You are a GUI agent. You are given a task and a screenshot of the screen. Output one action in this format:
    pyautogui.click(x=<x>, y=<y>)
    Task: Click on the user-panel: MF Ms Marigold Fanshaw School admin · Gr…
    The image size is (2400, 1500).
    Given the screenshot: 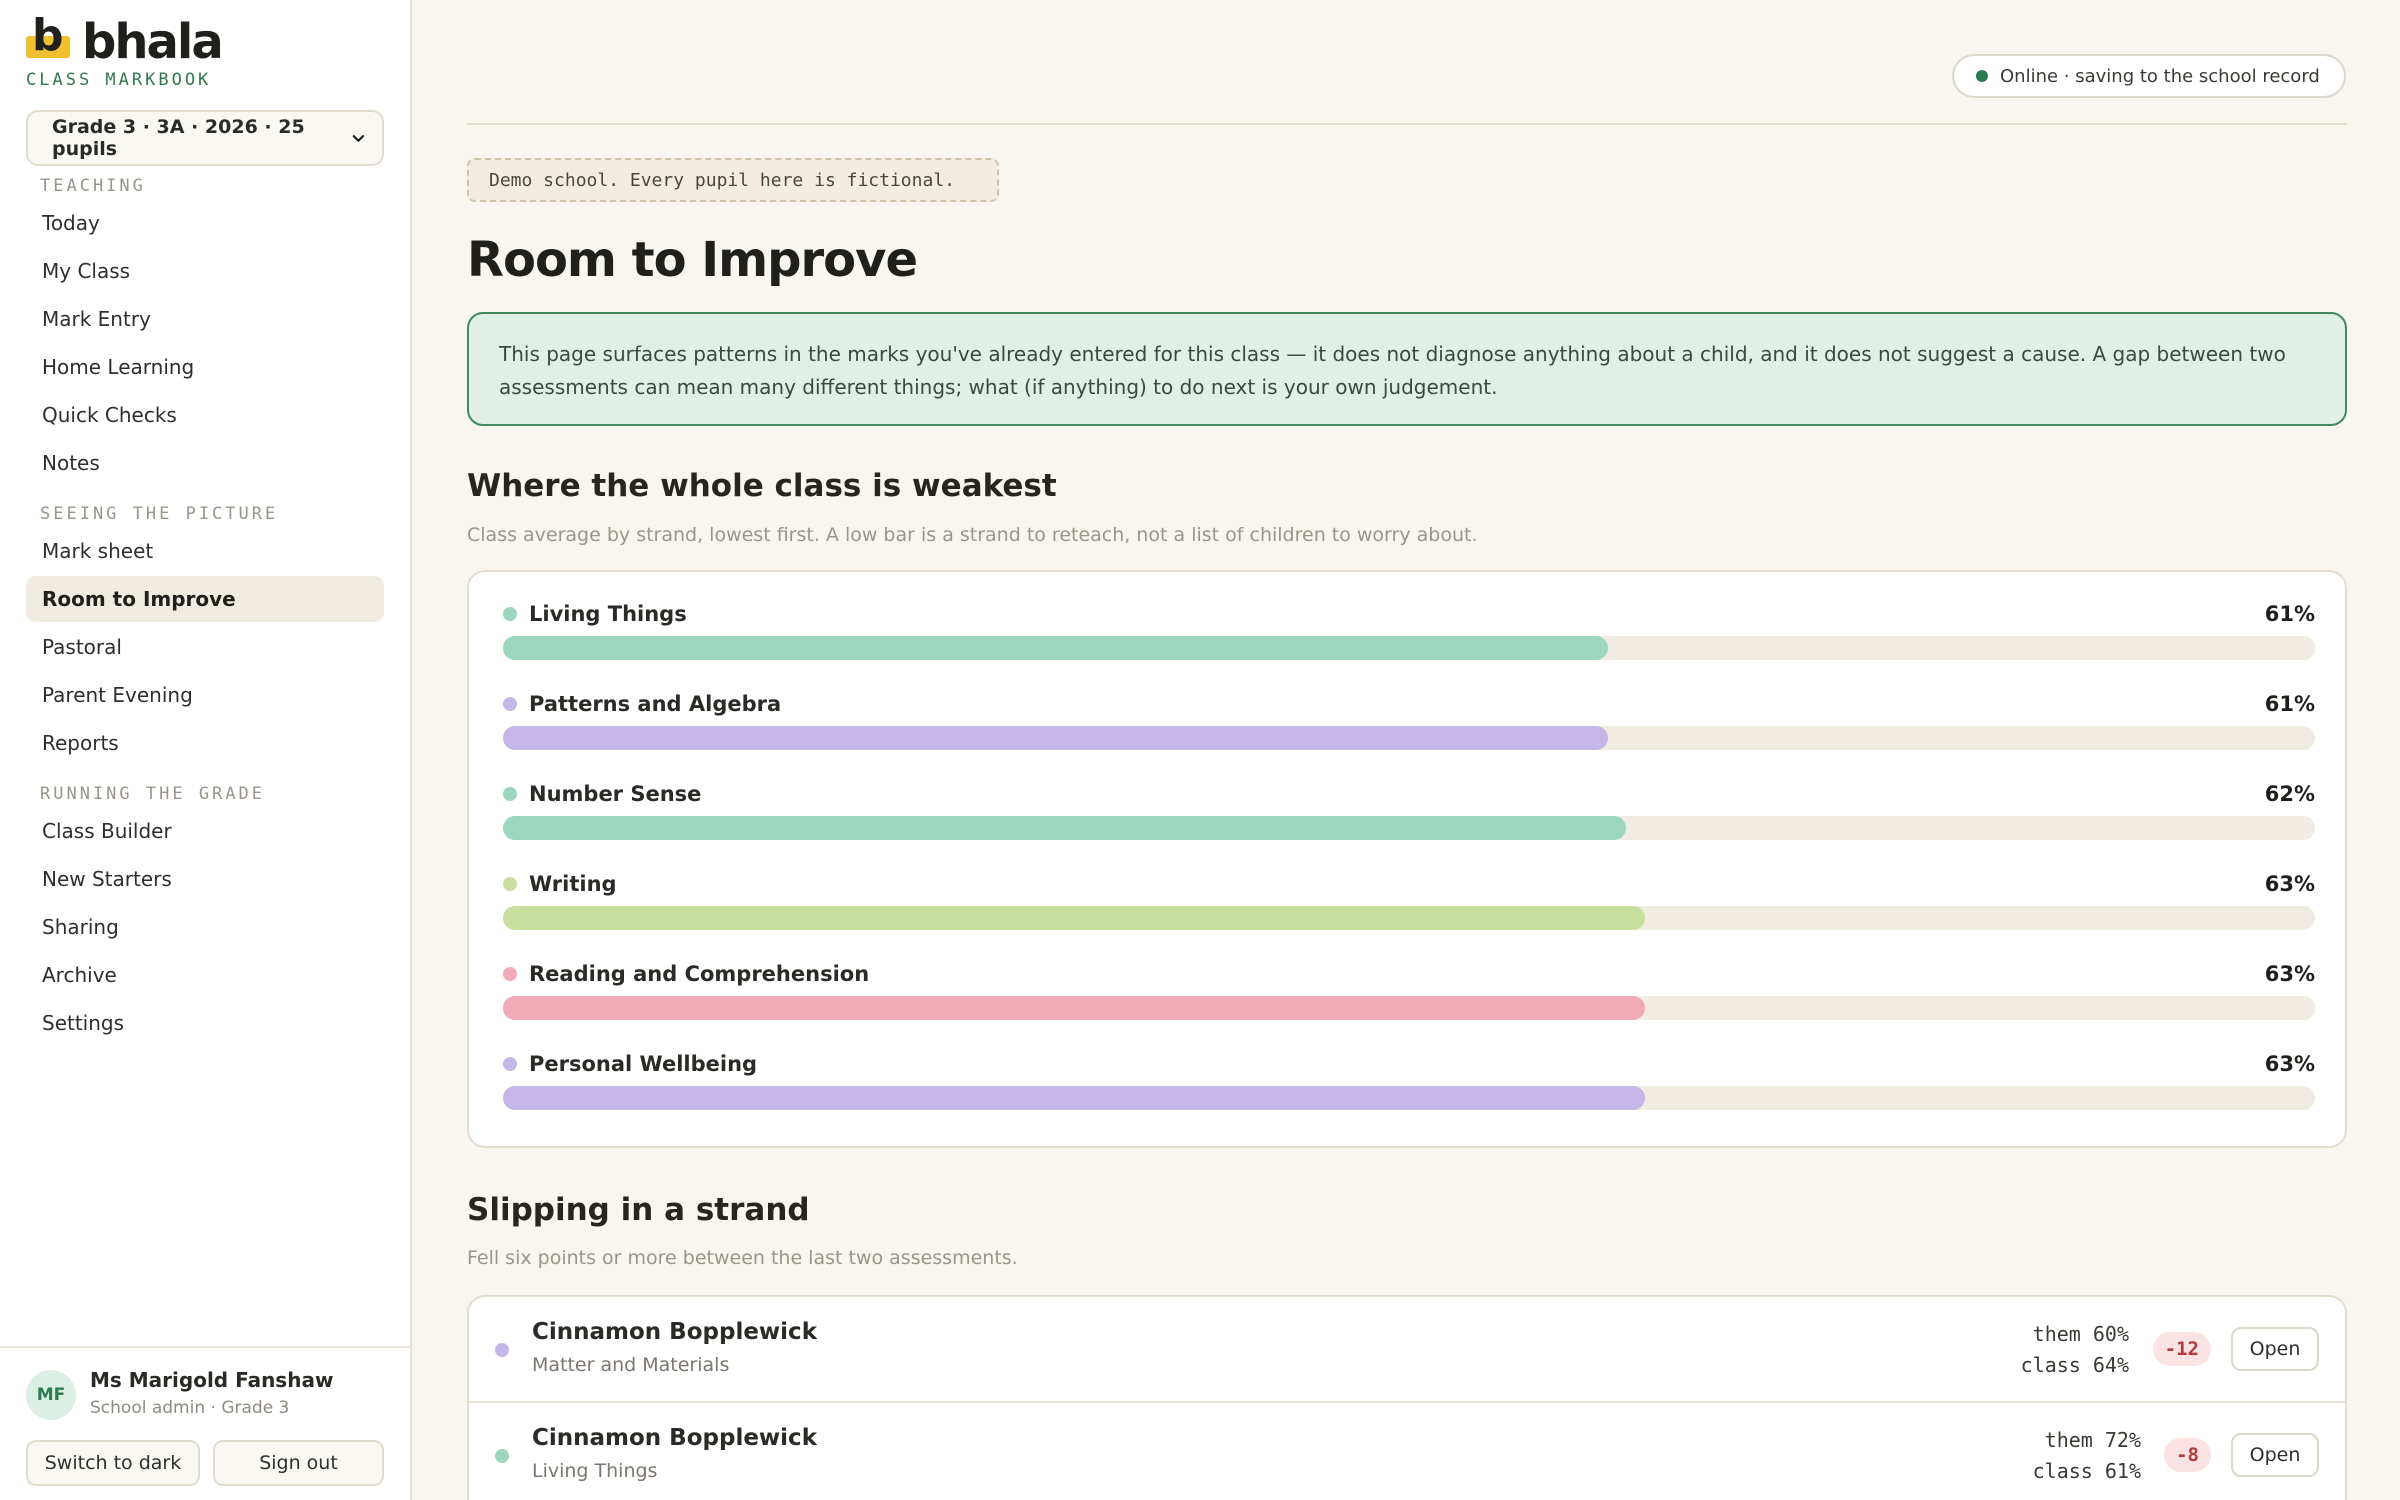 What is the action you would take?
    pyautogui.click(x=205, y=1423)
    